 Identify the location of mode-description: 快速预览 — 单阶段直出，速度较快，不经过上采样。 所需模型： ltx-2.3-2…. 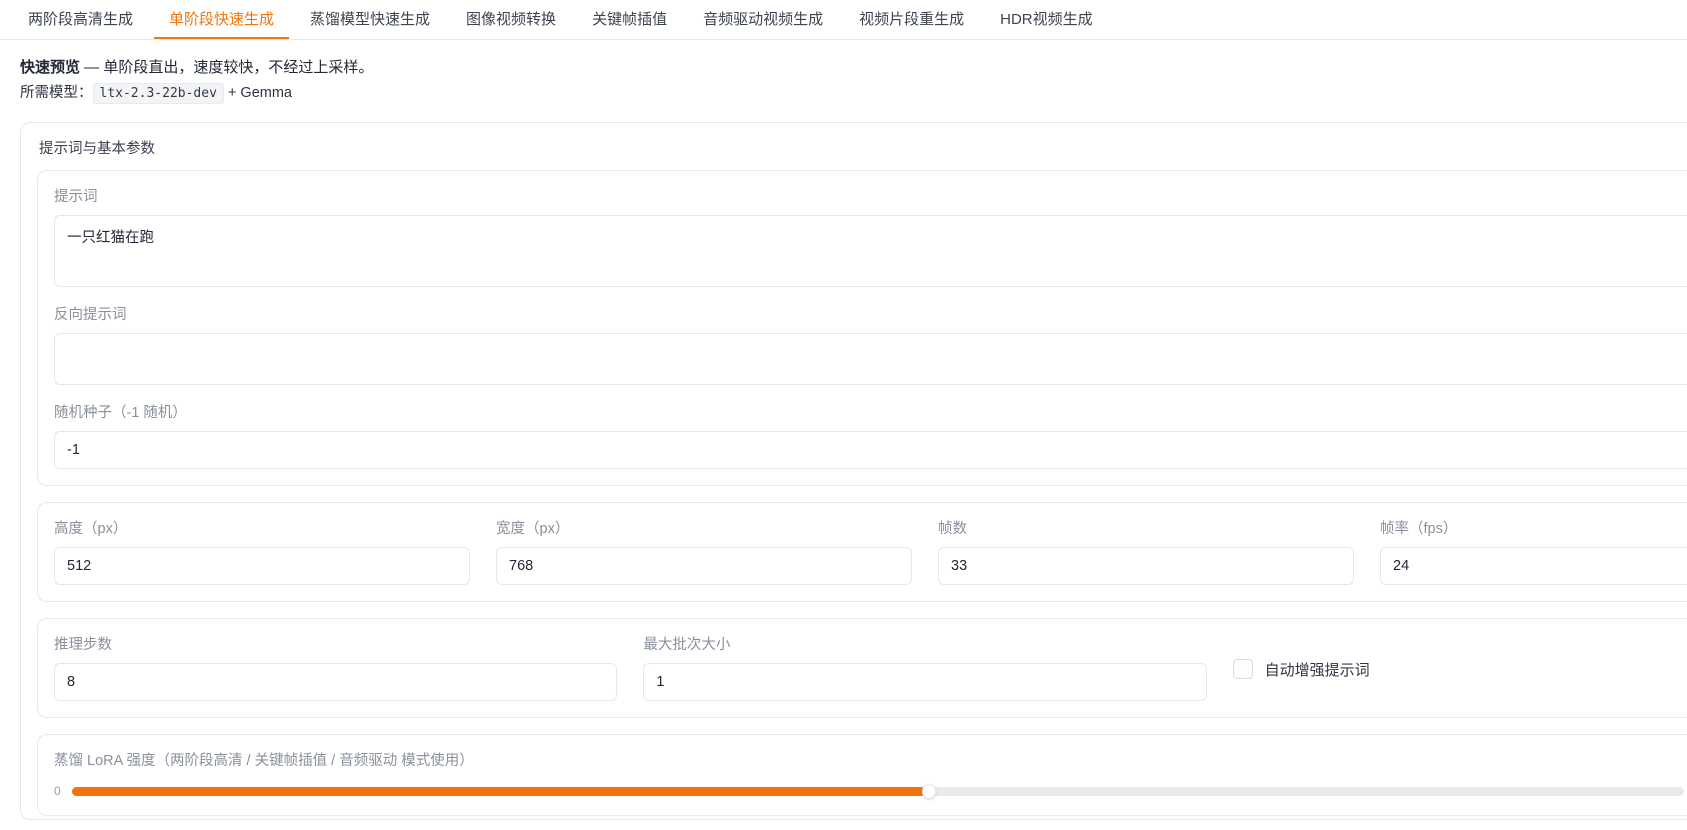
(853, 81).